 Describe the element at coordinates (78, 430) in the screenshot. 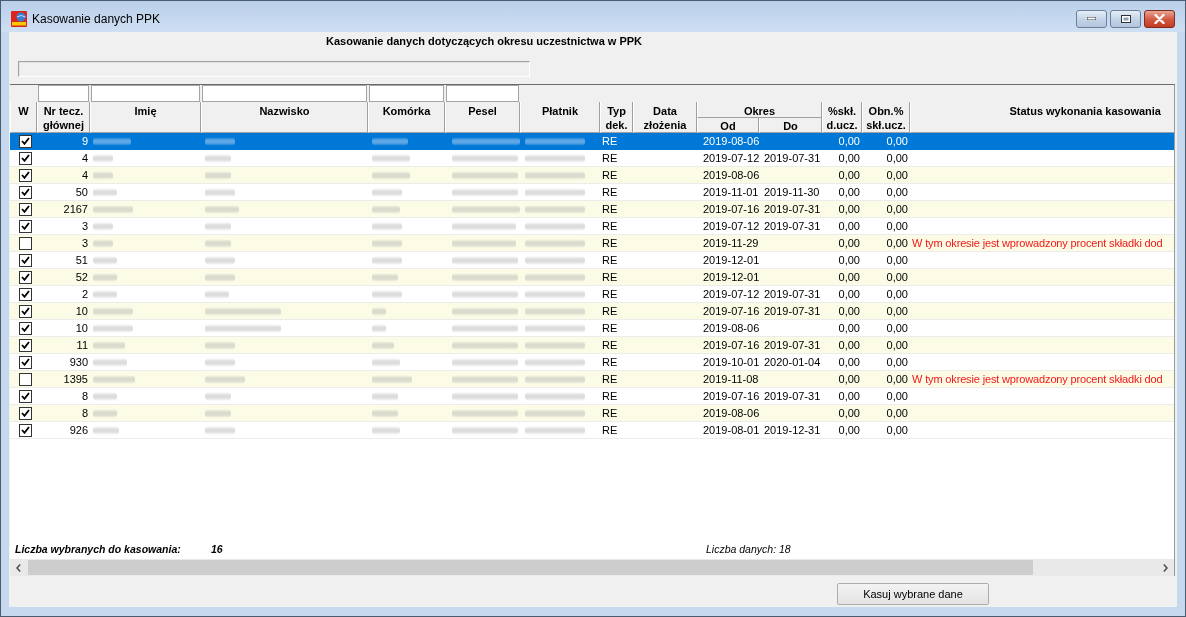

I see `file-number: 926` at that location.